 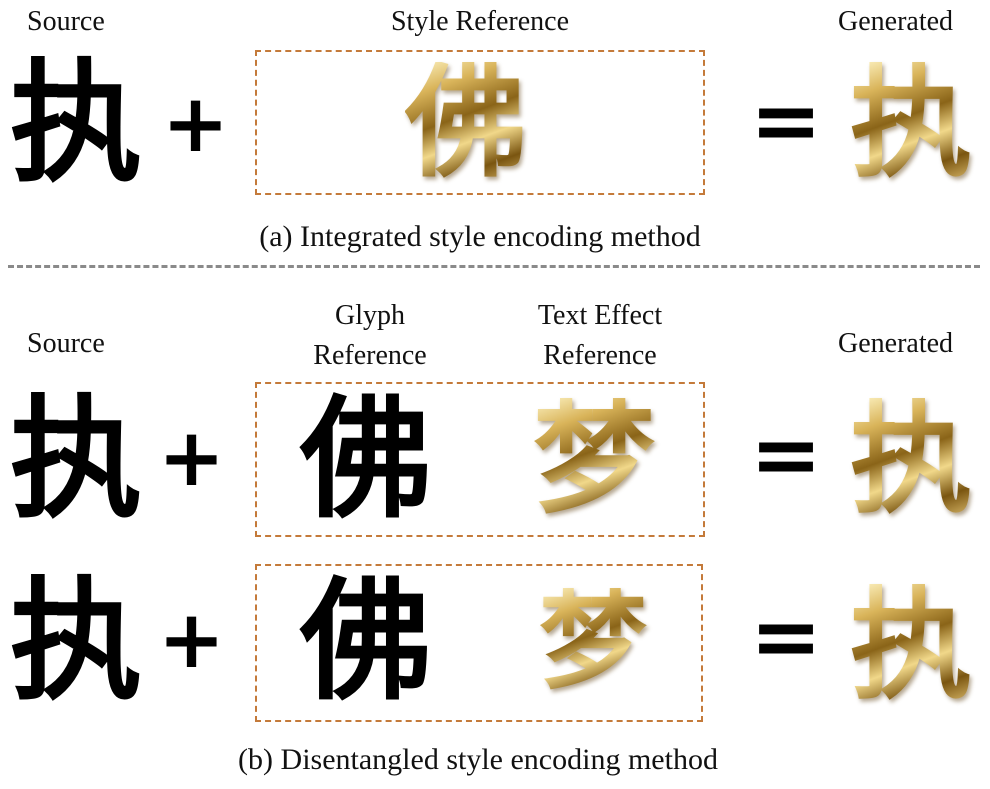 What do you see at coordinates (466, 123) in the screenshot?
I see `style-reference-glyph: 佛` at bounding box center [466, 123].